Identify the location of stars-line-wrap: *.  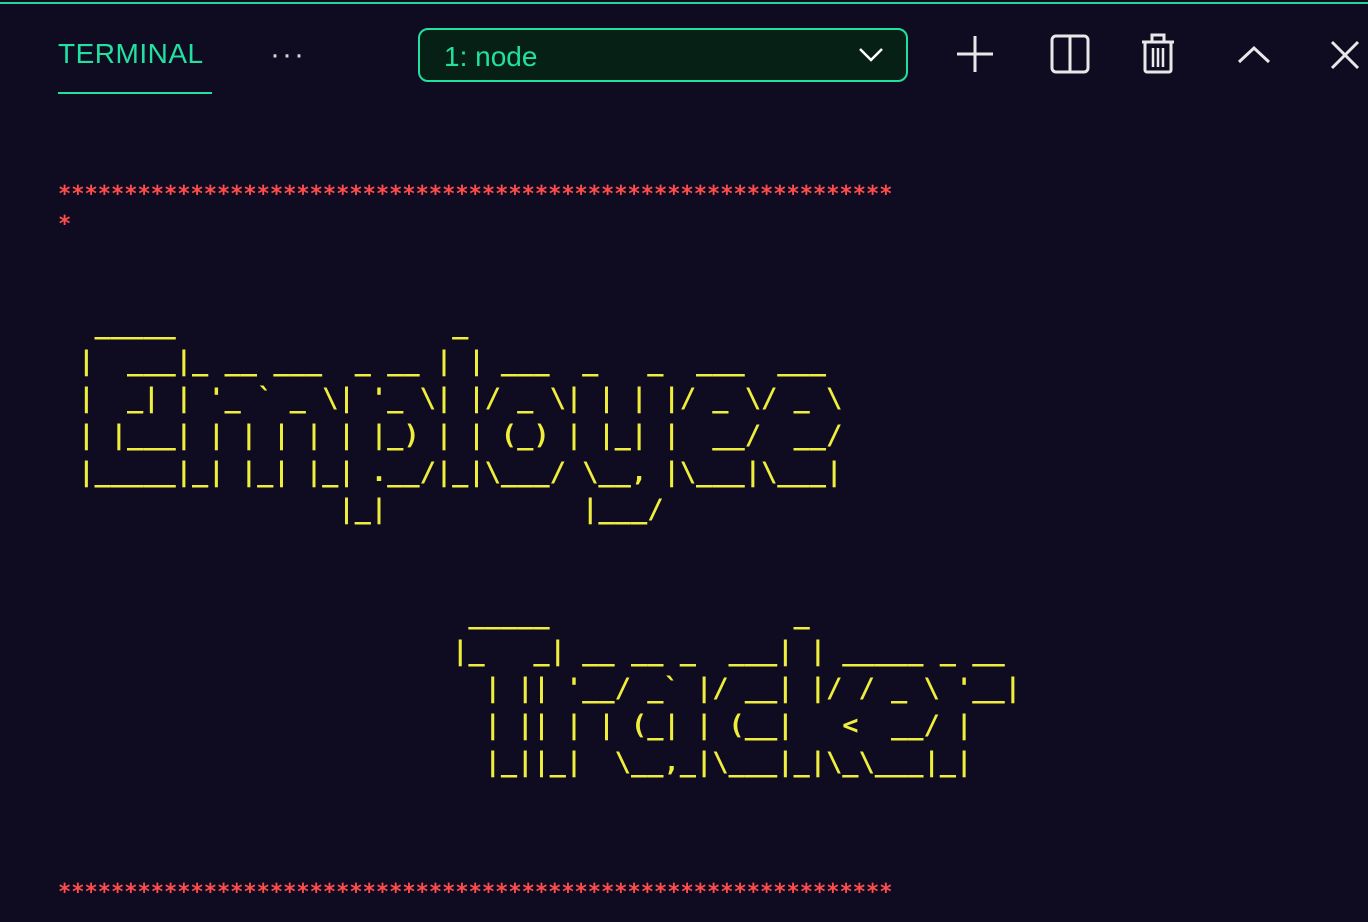
(65, 224).